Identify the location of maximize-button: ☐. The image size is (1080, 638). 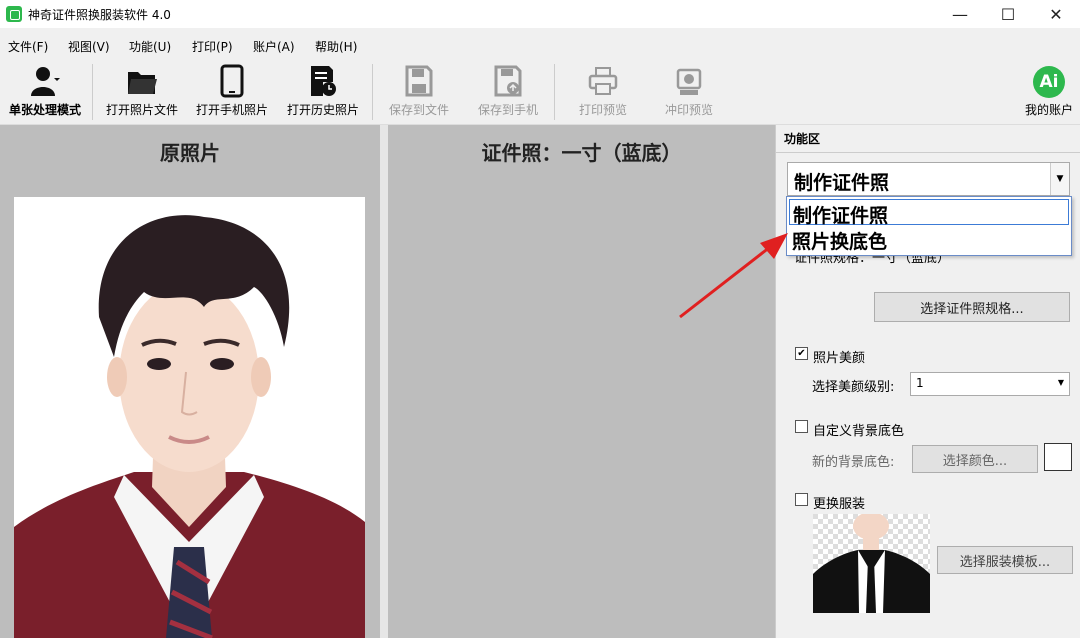
(1008, 14).